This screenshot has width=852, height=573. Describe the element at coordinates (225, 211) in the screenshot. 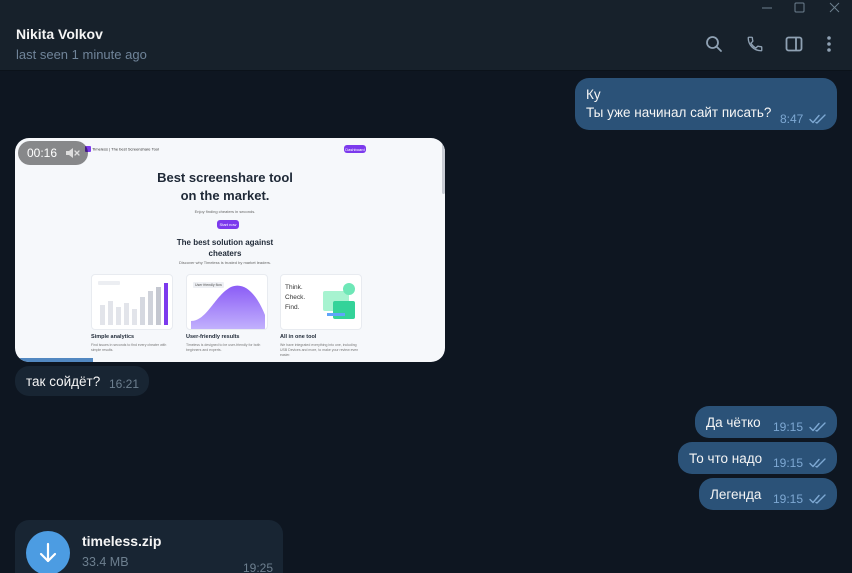

I see `site-hero-sub: Enjoy finding cheaters in seconds.` at that location.